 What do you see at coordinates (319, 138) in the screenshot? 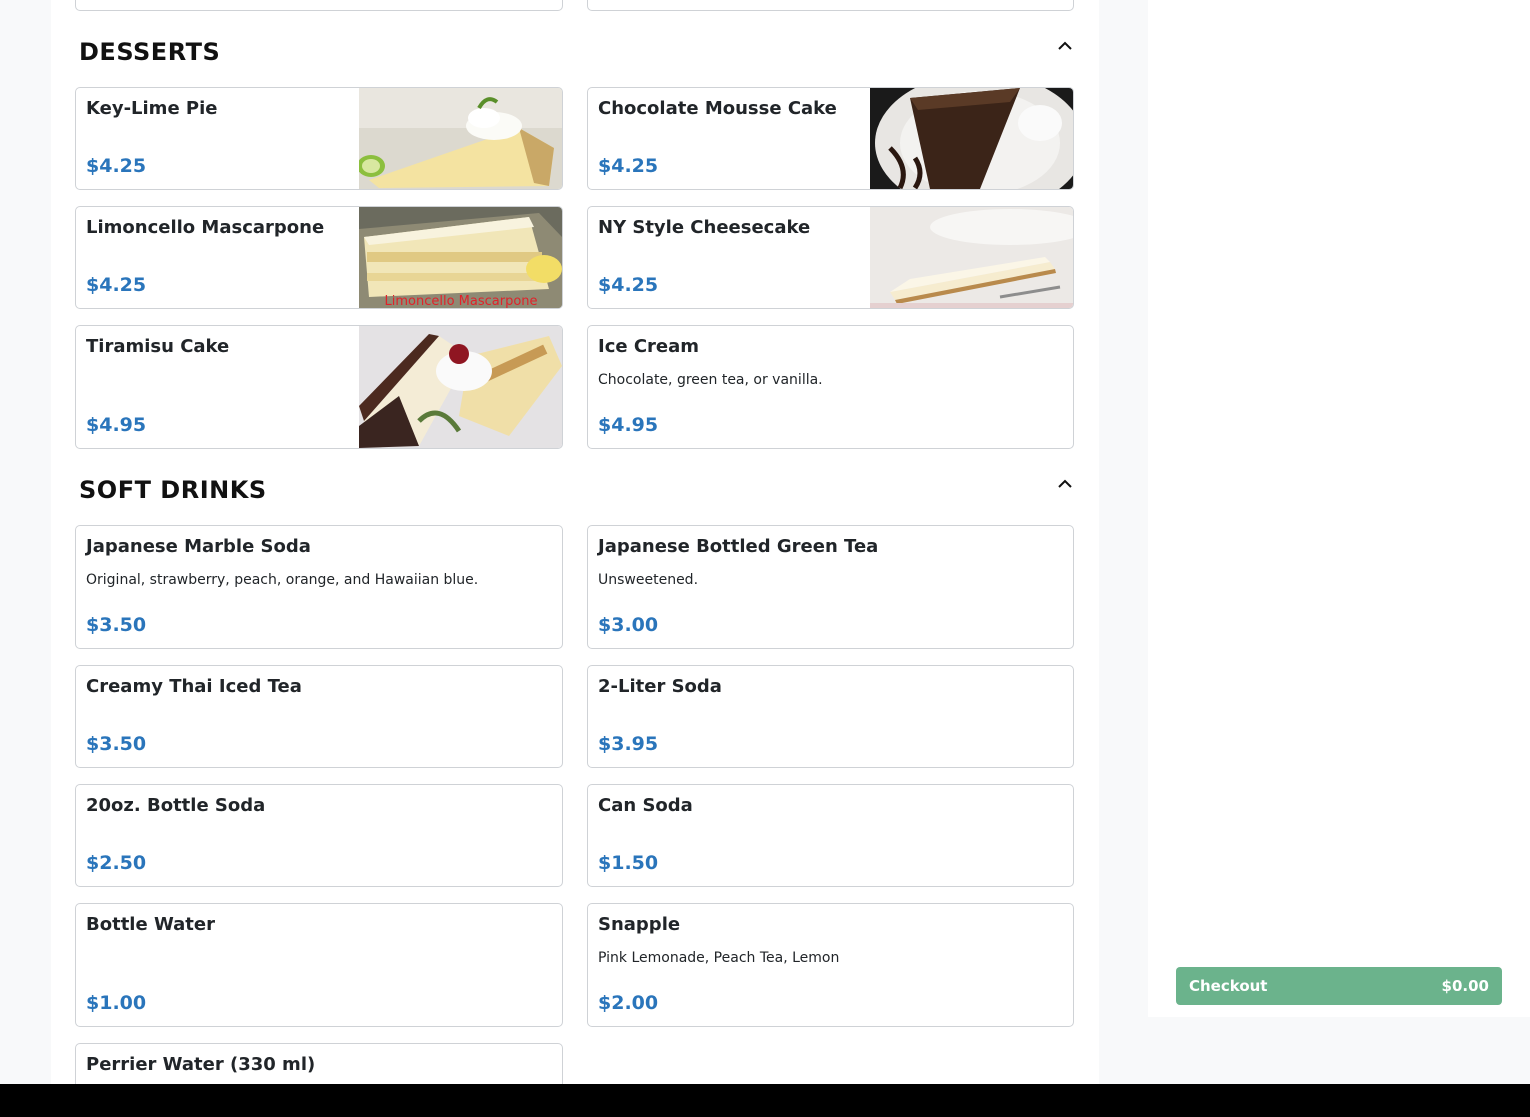
I see `menu-item-key-lime-pie: Key-Lime Pie $4.25` at bounding box center [319, 138].